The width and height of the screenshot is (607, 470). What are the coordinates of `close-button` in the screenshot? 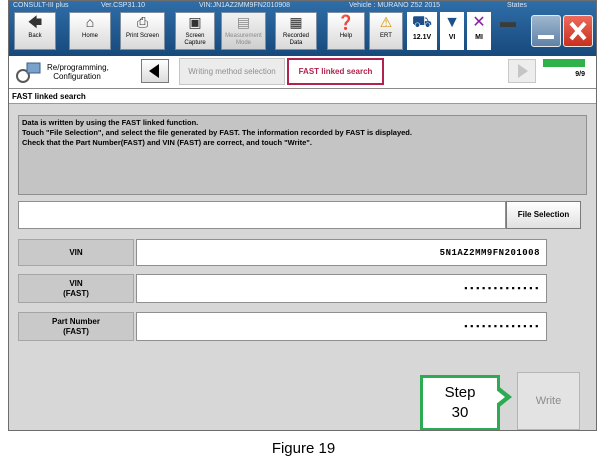 It's located at (578, 31).